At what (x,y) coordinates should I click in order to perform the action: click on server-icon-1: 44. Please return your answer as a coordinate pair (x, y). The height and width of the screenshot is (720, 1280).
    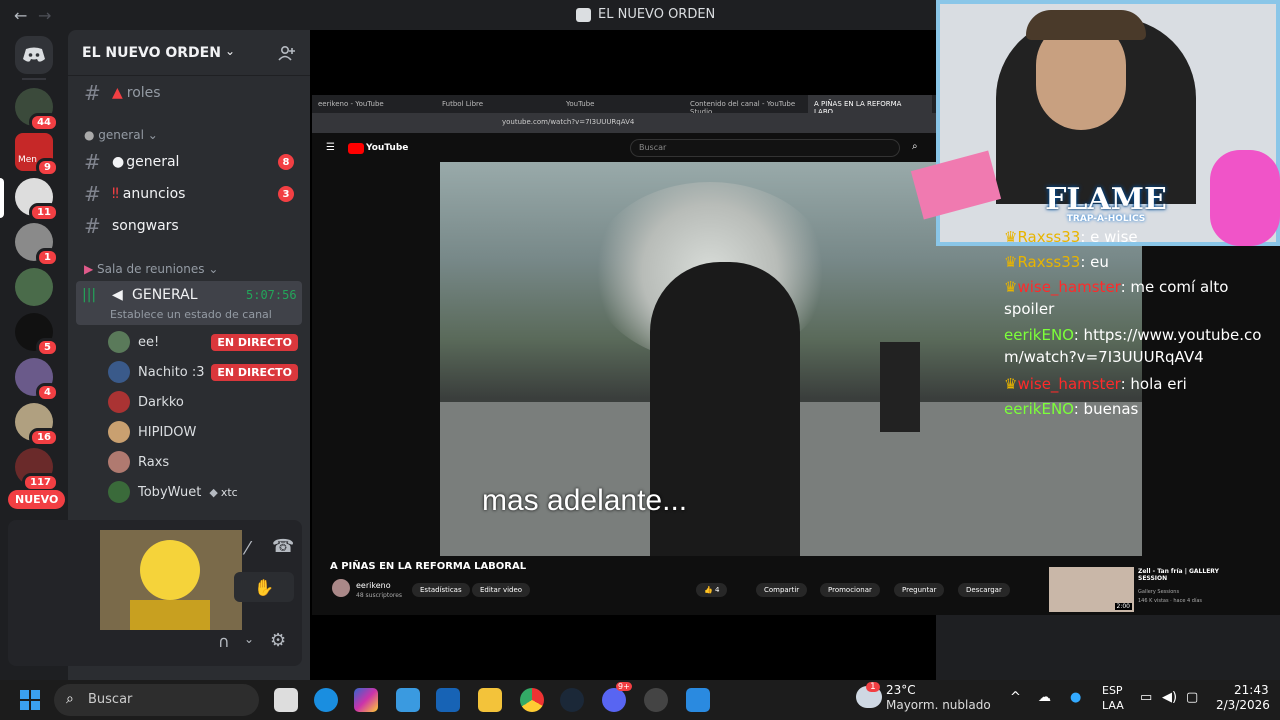
    Looking at the image, I should click on (37, 110).